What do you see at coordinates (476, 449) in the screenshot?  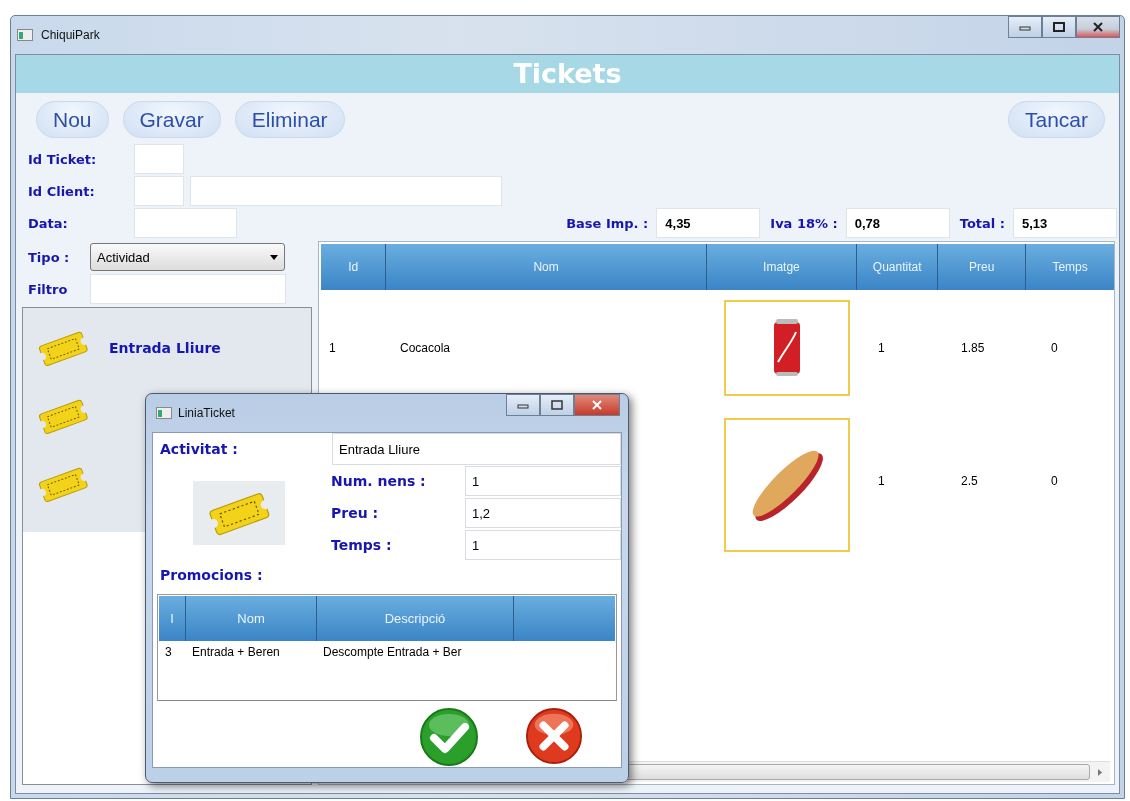 I see `activity-field: Entrada Lliure` at bounding box center [476, 449].